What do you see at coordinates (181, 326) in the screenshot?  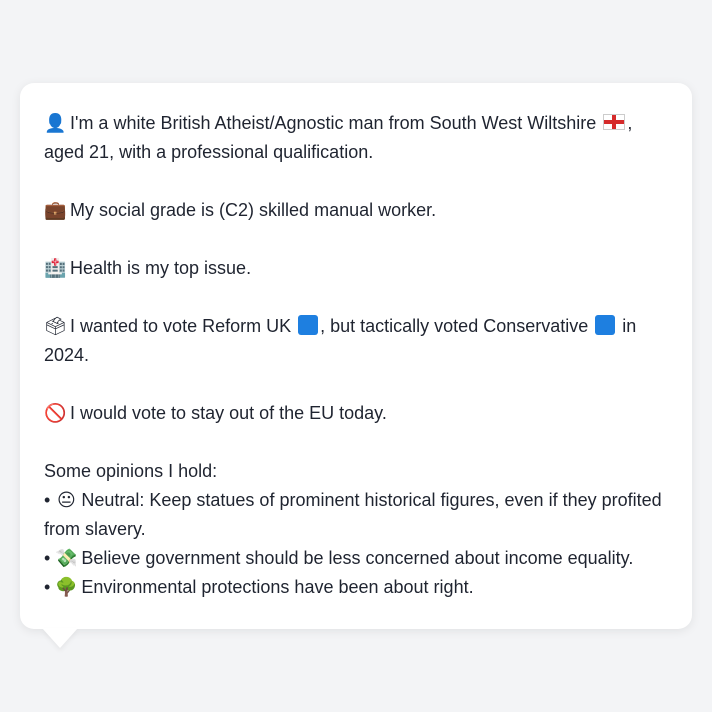 I see `vote-text-a: I wanted to vote Reform UK` at bounding box center [181, 326].